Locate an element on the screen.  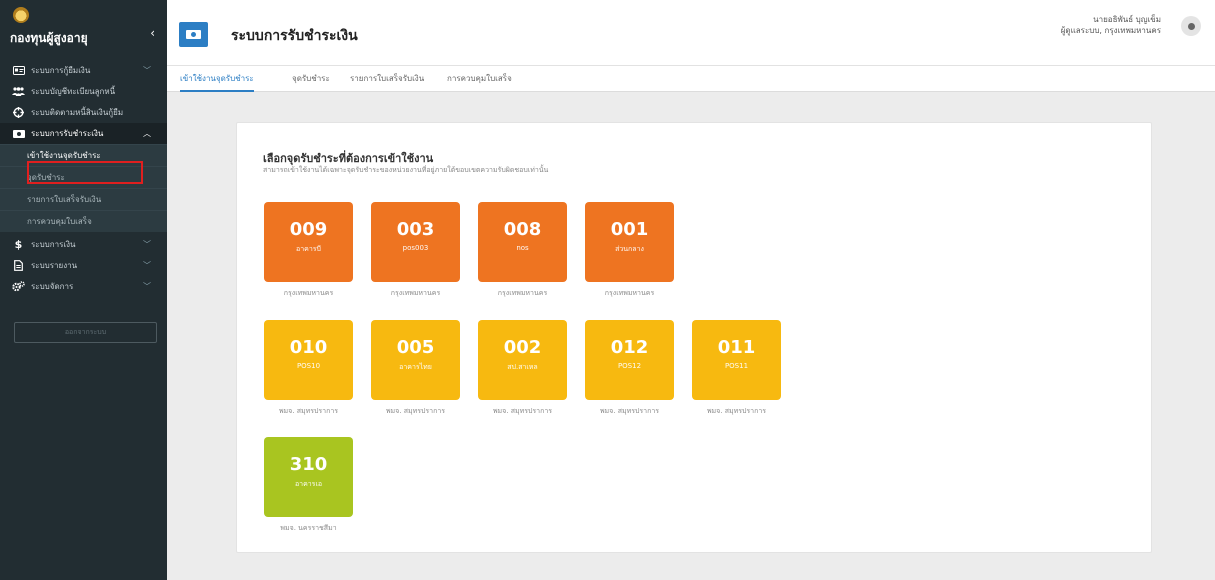
sidebar-subitem-receipt-control: การควบคุมใบเสร็จ is located at coordinates (83, 221).